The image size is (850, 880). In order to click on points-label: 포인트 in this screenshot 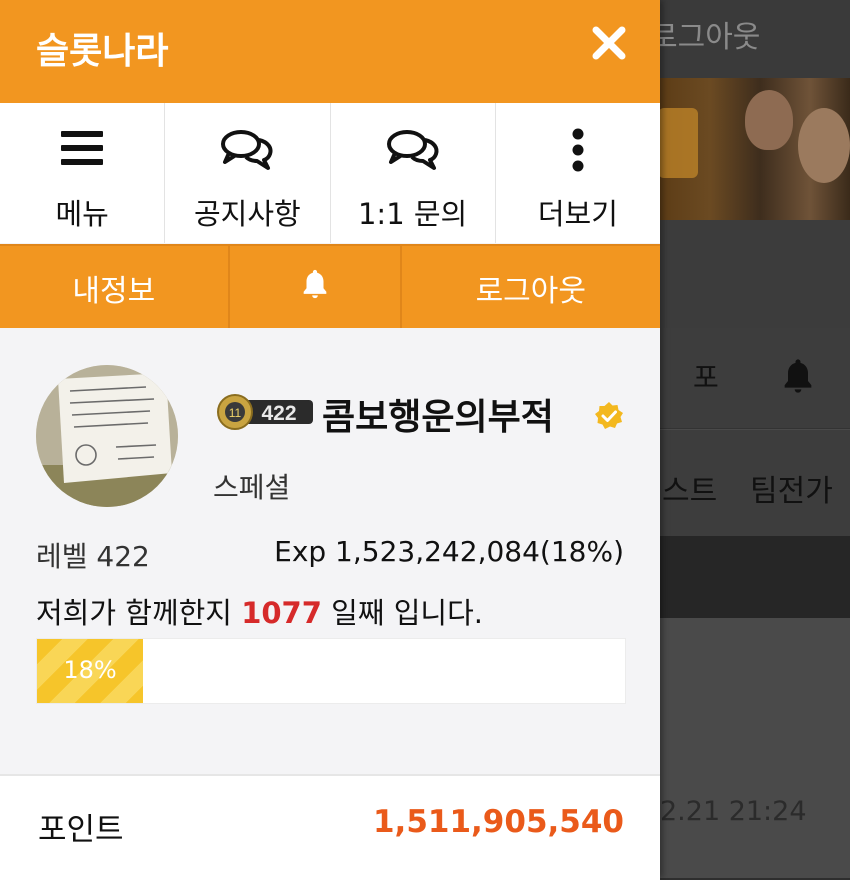, I will do `click(81, 830)`.